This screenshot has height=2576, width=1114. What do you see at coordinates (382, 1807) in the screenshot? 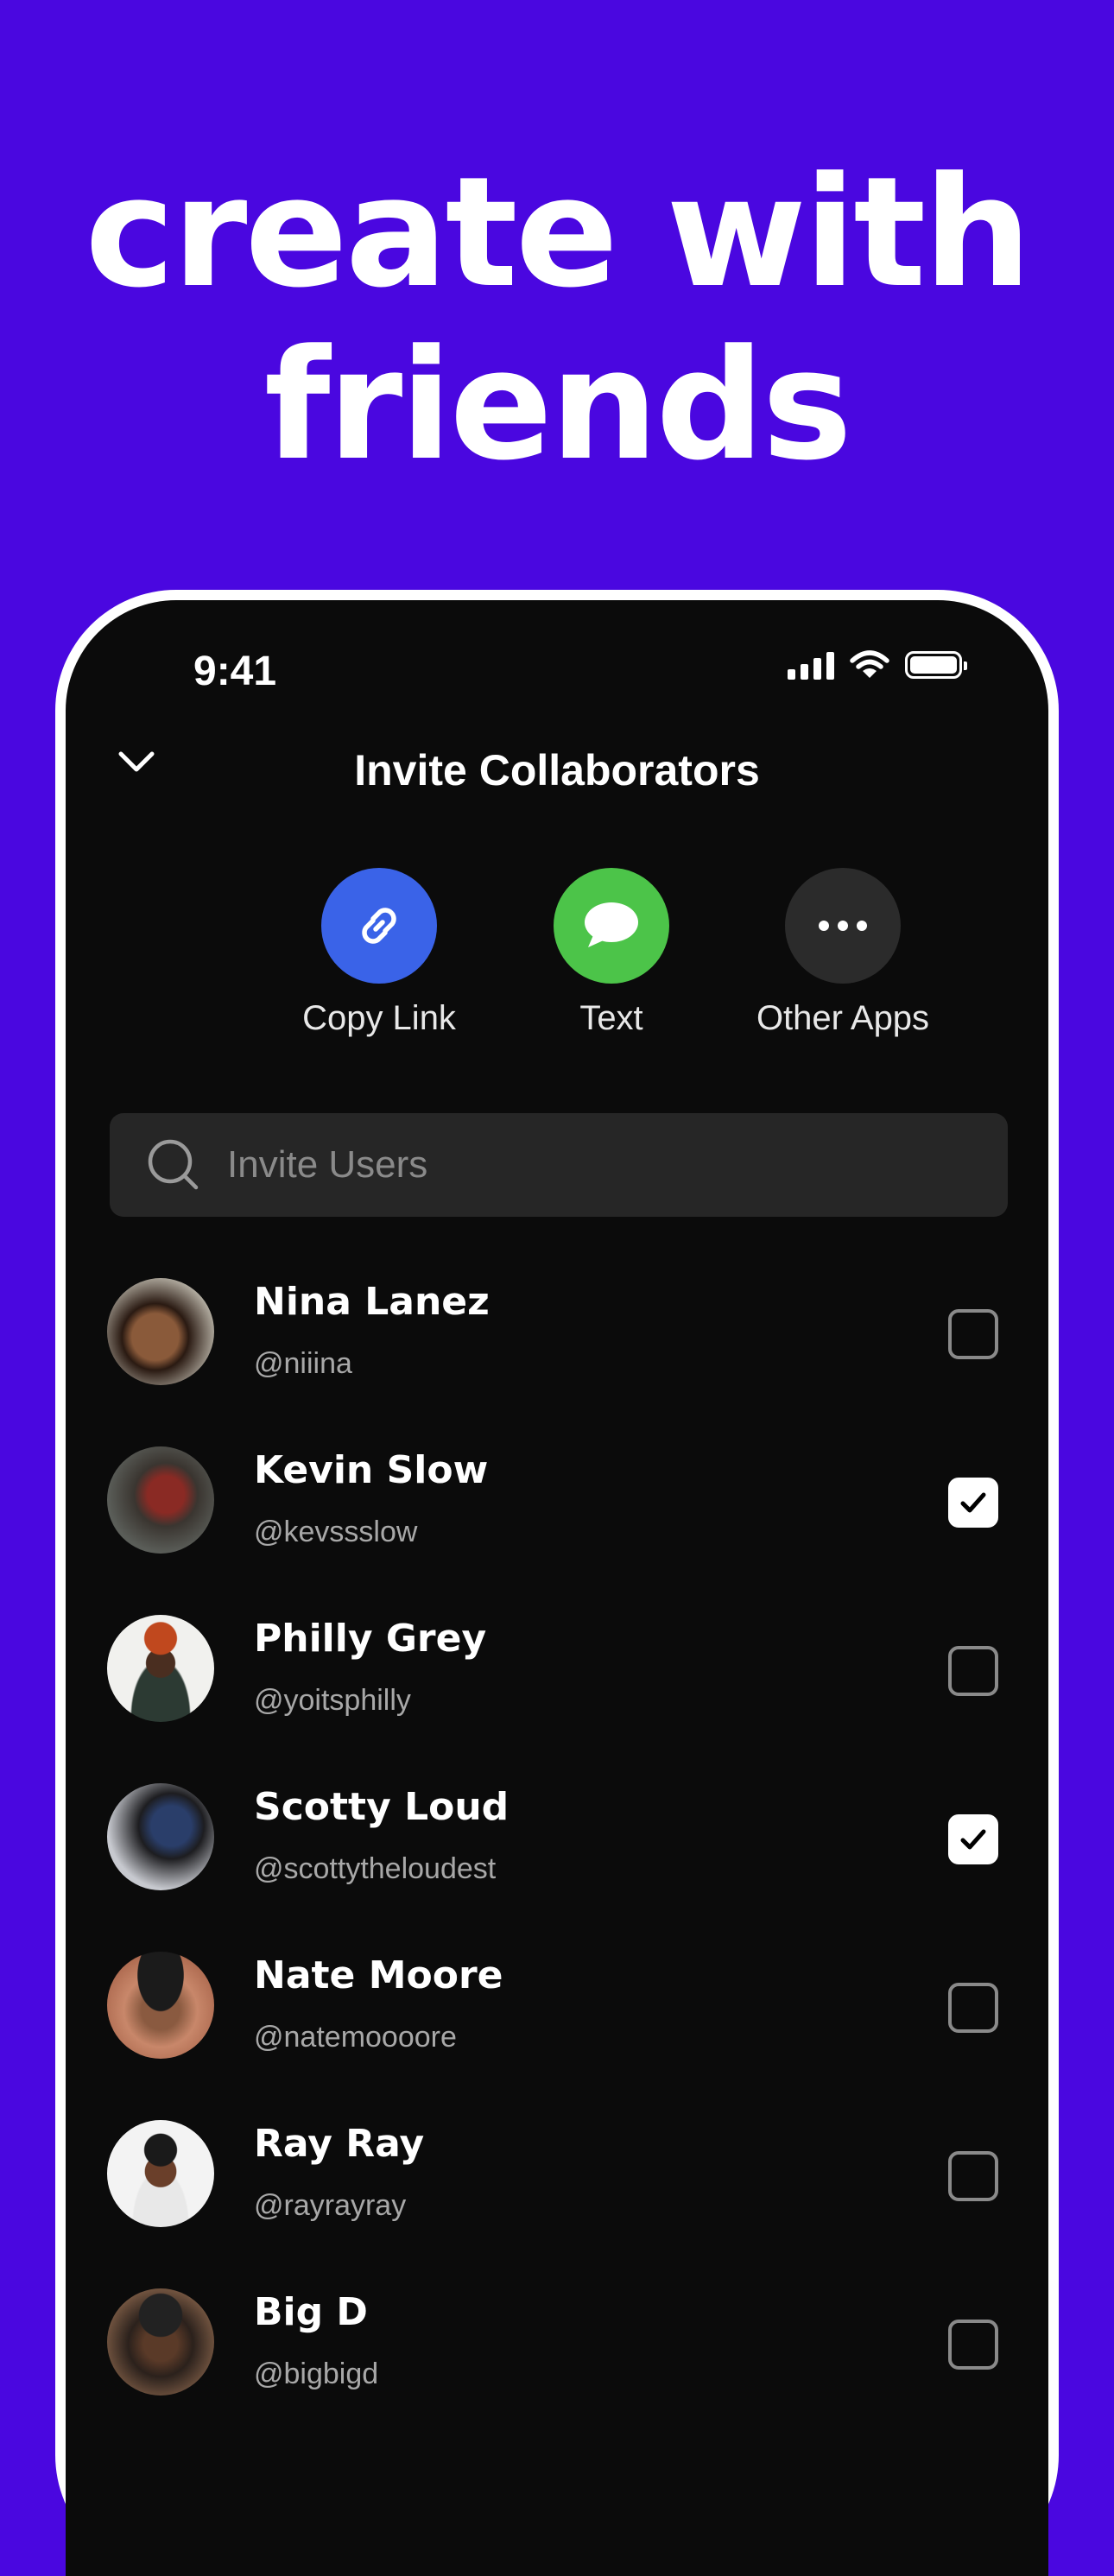
I see `user-name: Scotty Loud` at bounding box center [382, 1807].